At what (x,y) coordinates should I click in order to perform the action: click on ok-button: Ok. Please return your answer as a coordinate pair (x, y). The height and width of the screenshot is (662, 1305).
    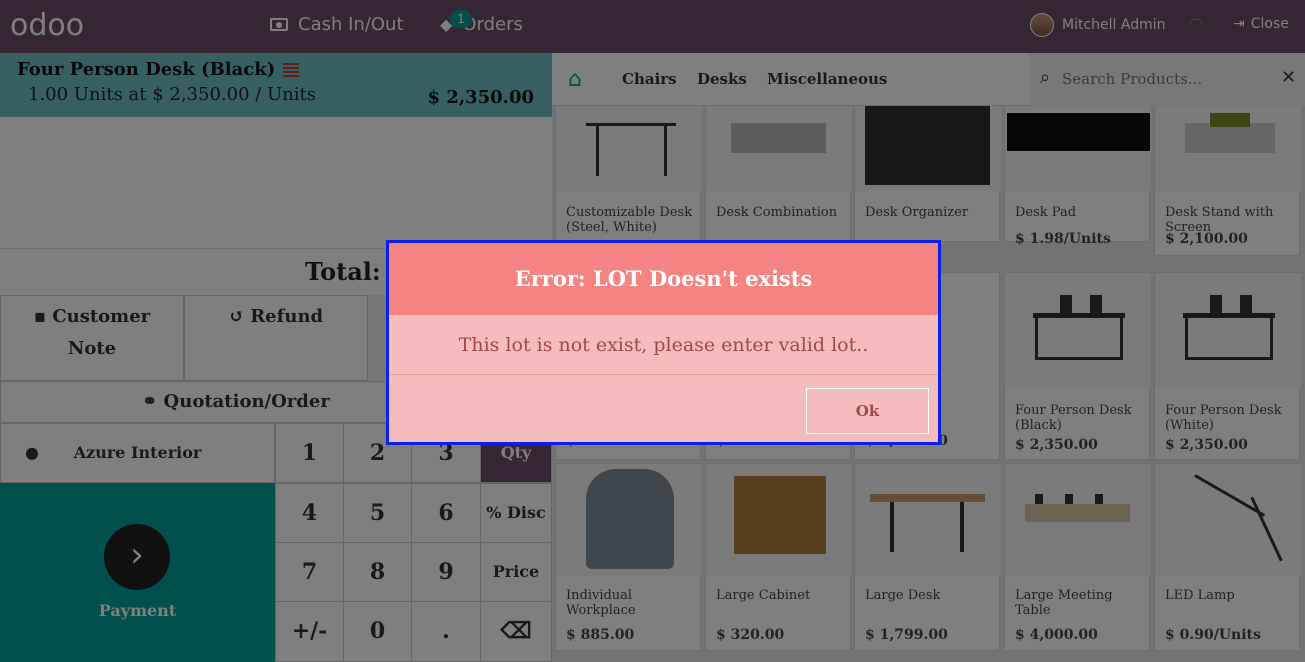
    Looking at the image, I should click on (867, 411).